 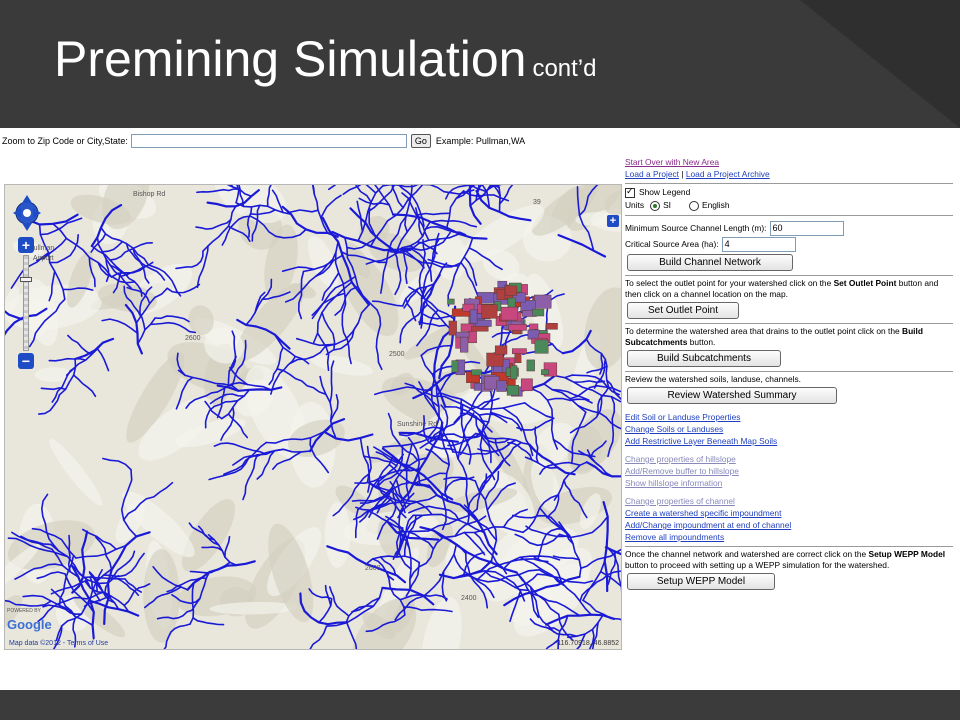 I want to click on change-channel-link: Change properties of channel, so click(x=789, y=501).